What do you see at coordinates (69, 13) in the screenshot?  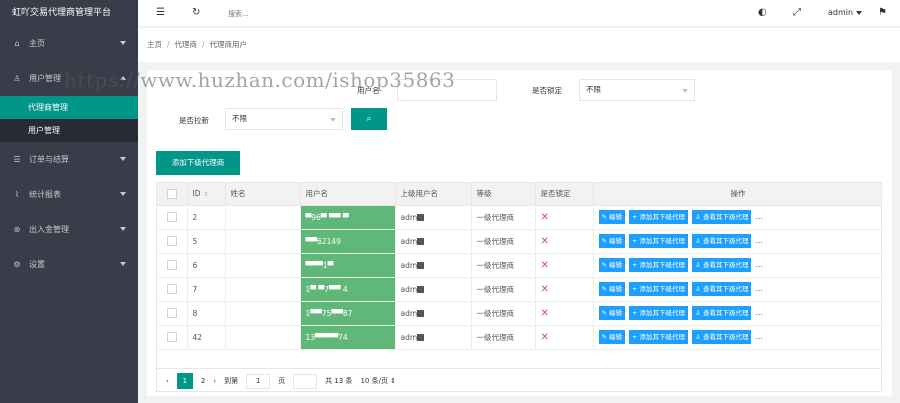 I see `app-title: 虹吖交易代理商管理平台` at bounding box center [69, 13].